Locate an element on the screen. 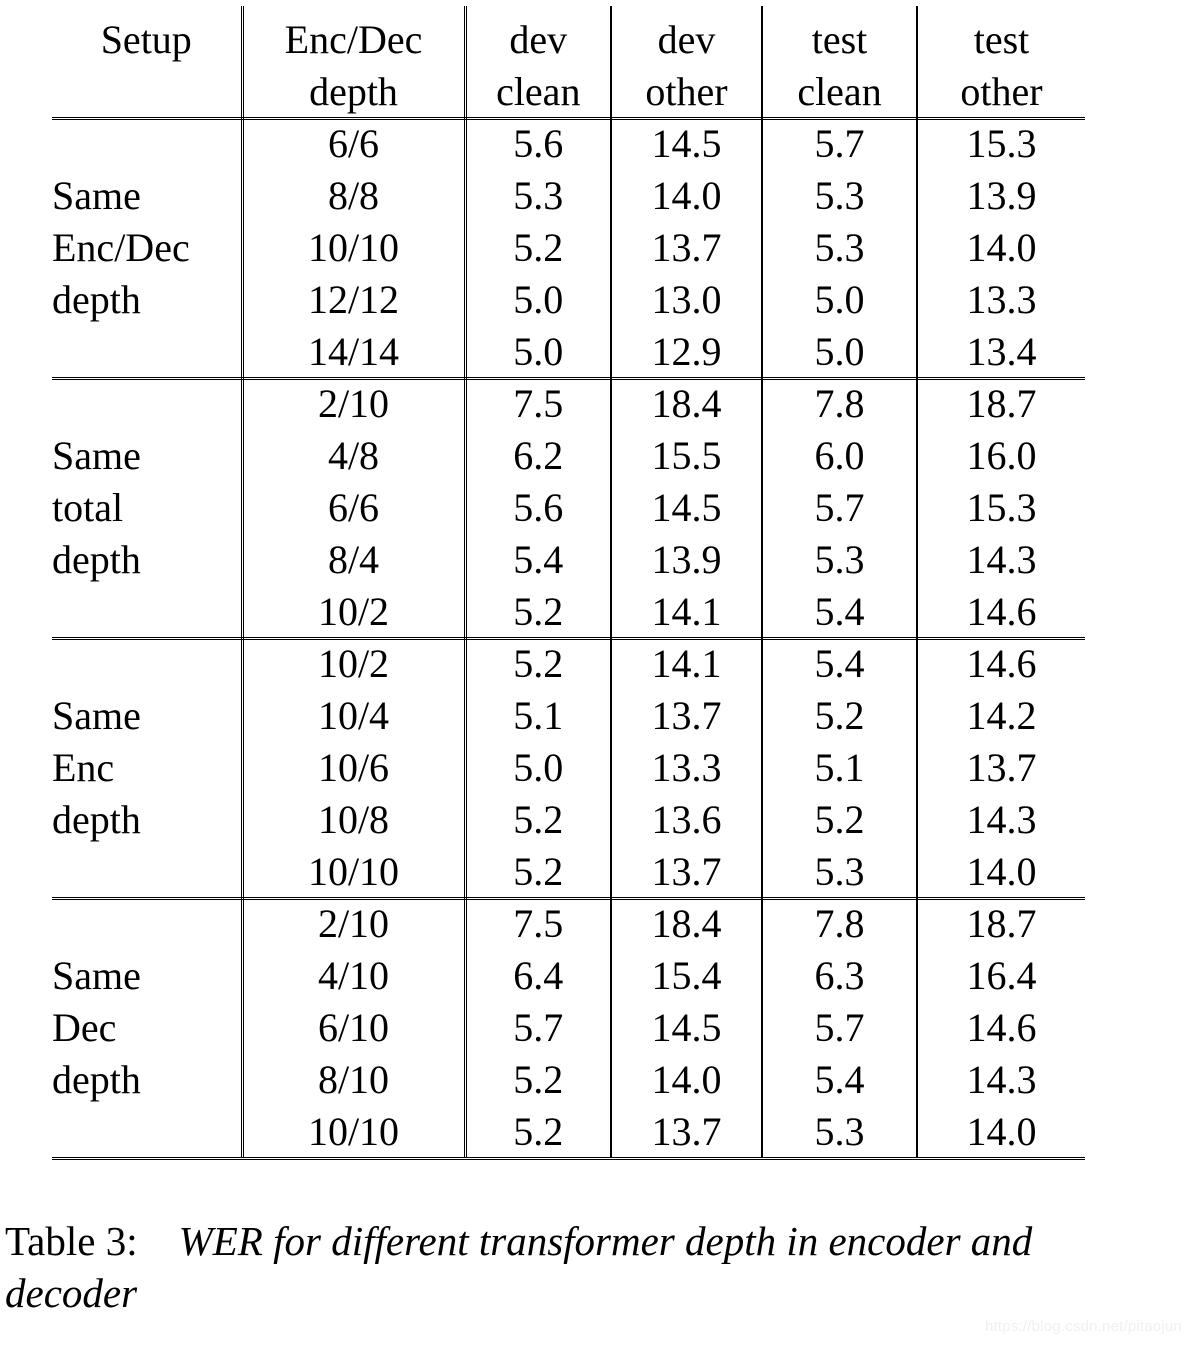 This screenshot has height=1352, width=1194. cell-dev-other: 13.3 is located at coordinates (687, 768).